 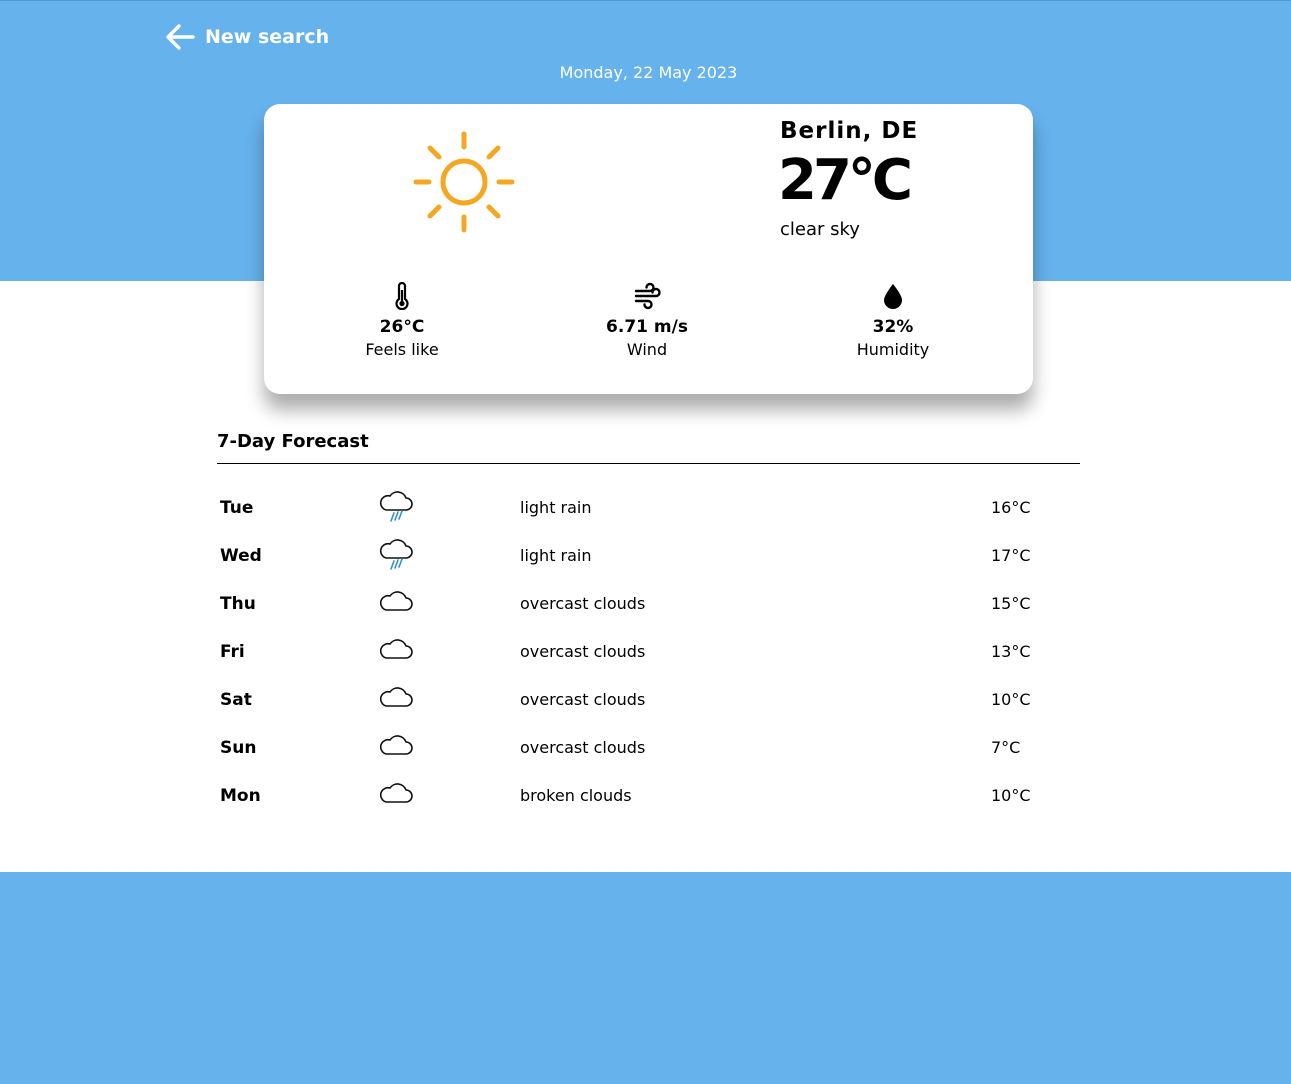 I want to click on wind-stat: 6.71 m/s Wind, so click(x=647, y=320).